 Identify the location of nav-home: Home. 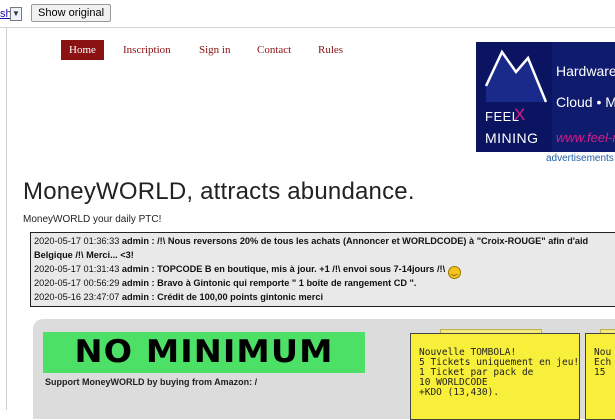
(82, 50).